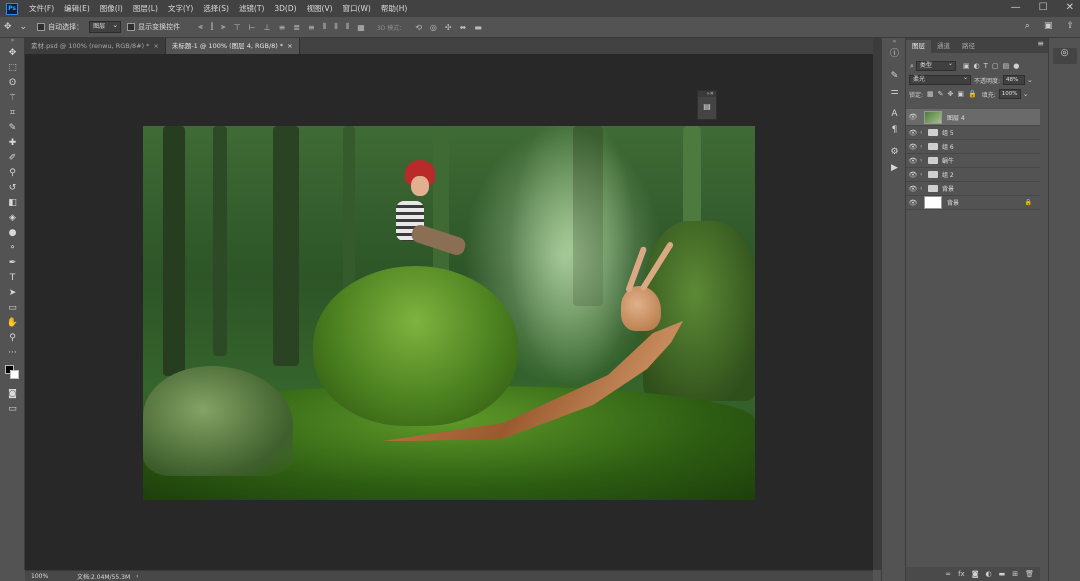 The height and width of the screenshot is (581, 1080). What do you see at coordinates (433, 27) in the screenshot?
I see `3d-roll-icon: ◎` at bounding box center [433, 27].